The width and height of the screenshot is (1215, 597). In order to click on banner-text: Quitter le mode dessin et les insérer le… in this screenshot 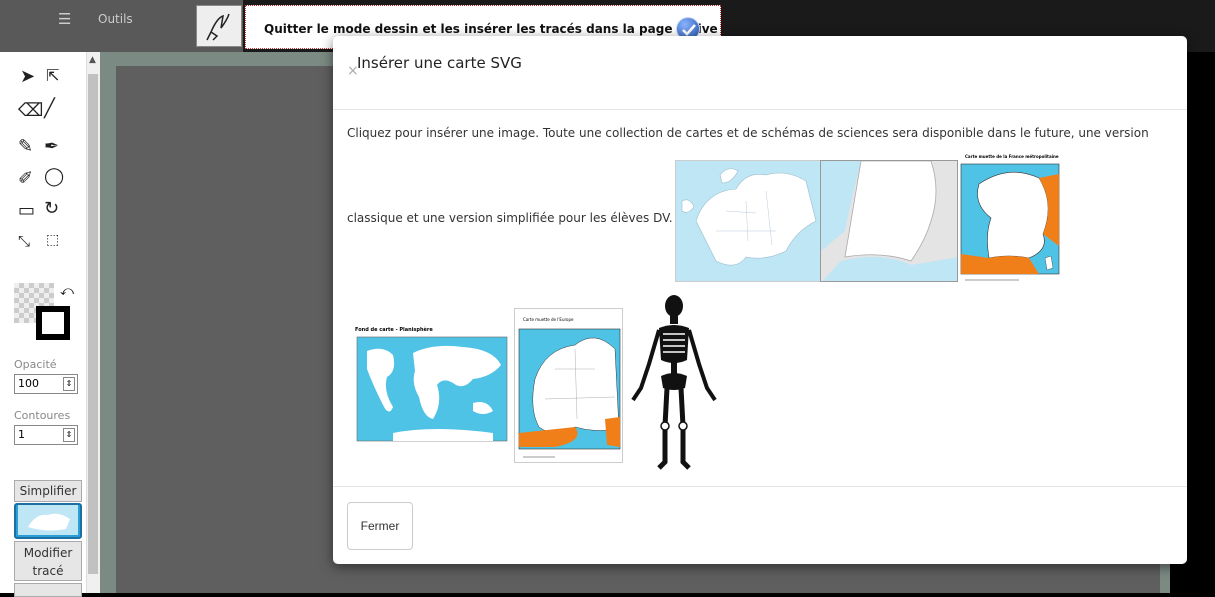, I will do `click(491, 29)`.